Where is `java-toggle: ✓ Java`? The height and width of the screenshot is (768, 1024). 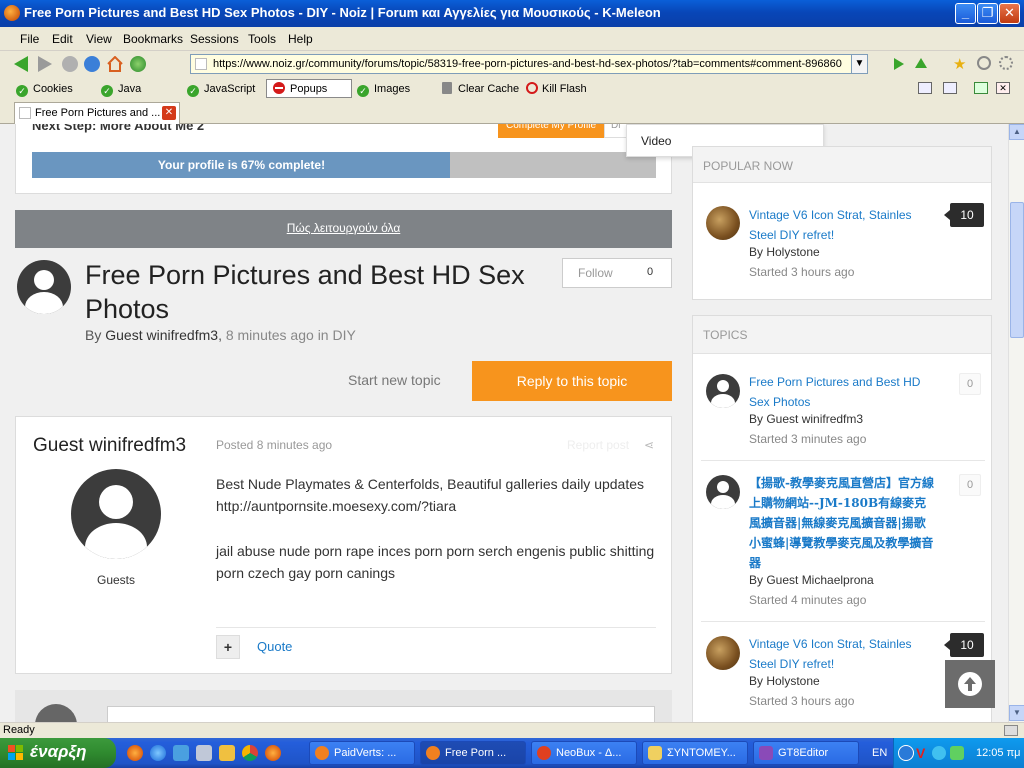 java-toggle: ✓ Java is located at coordinates (121, 89).